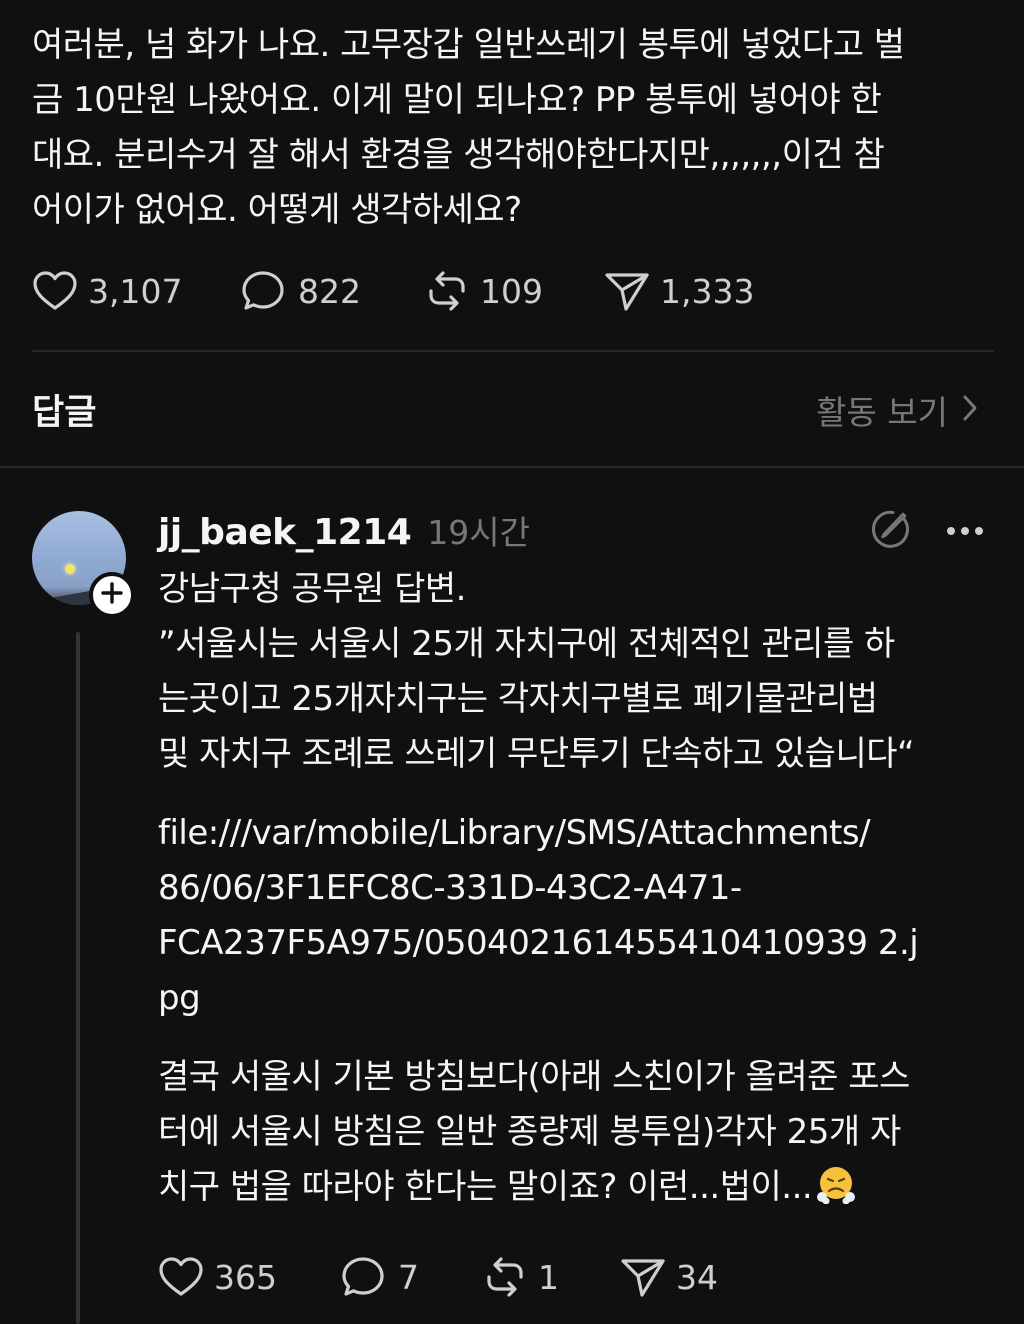  What do you see at coordinates (312, 589) in the screenshot?
I see `reply-line: 강남구청 공무원 답변.` at bounding box center [312, 589].